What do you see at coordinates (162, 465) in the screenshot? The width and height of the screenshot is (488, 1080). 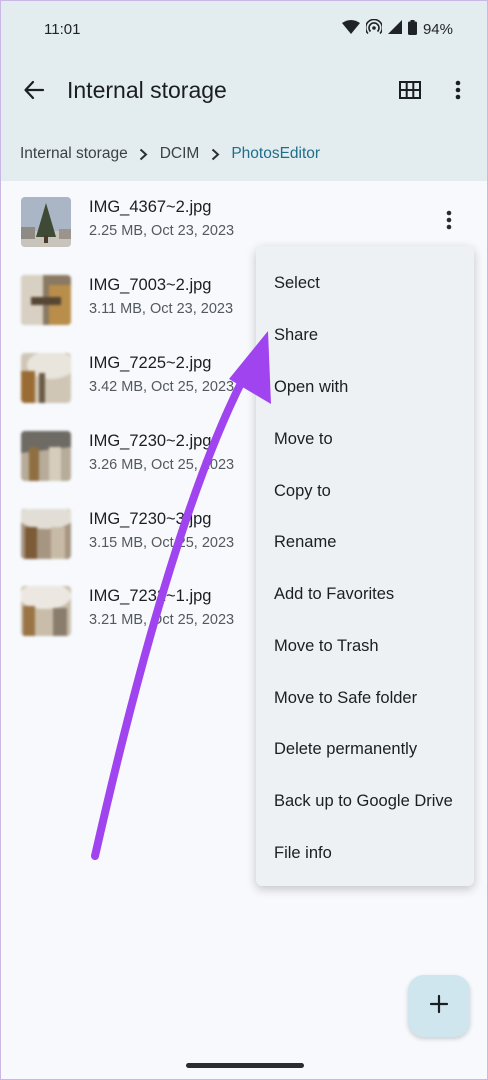 I see `file-meta: 3.26 MB, Oct 25, 2023` at bounding box center [162, 465].